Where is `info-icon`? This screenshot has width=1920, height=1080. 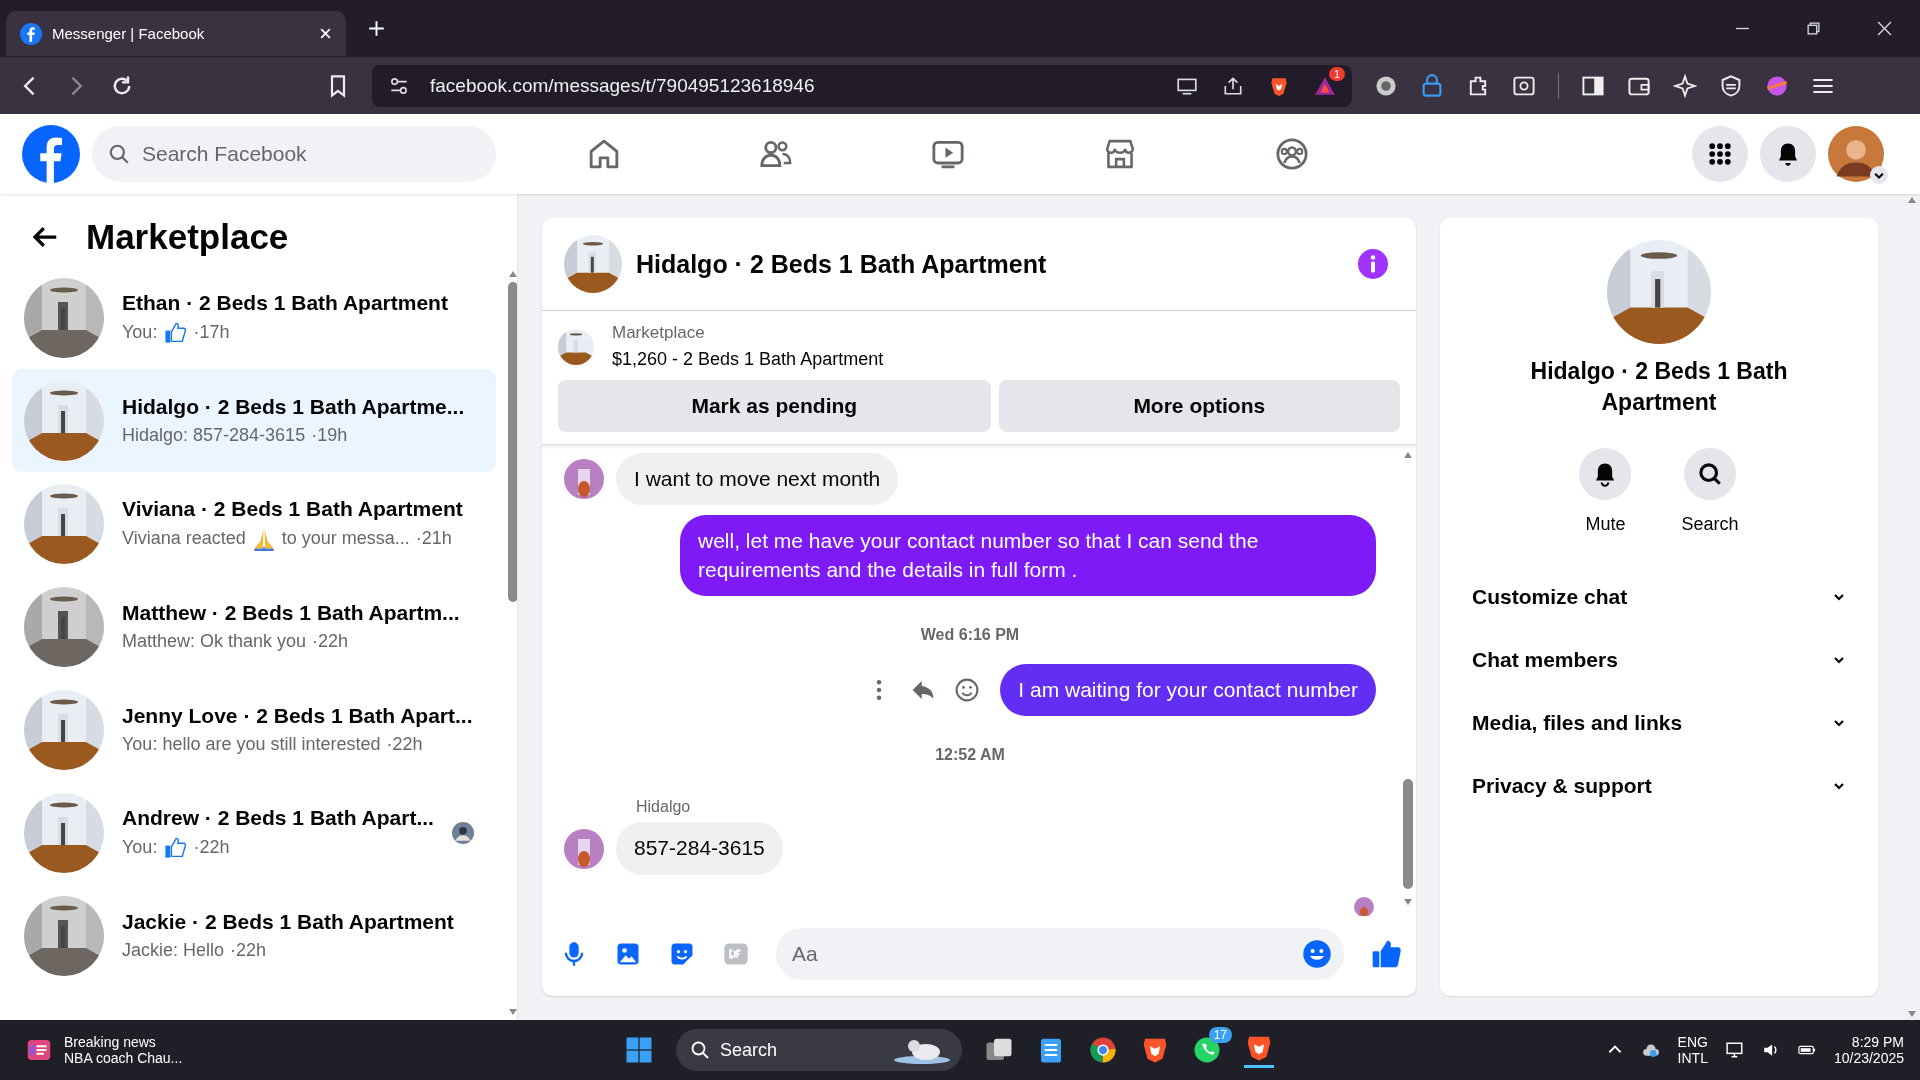
info-icon is located at coordinates (1373, 264).